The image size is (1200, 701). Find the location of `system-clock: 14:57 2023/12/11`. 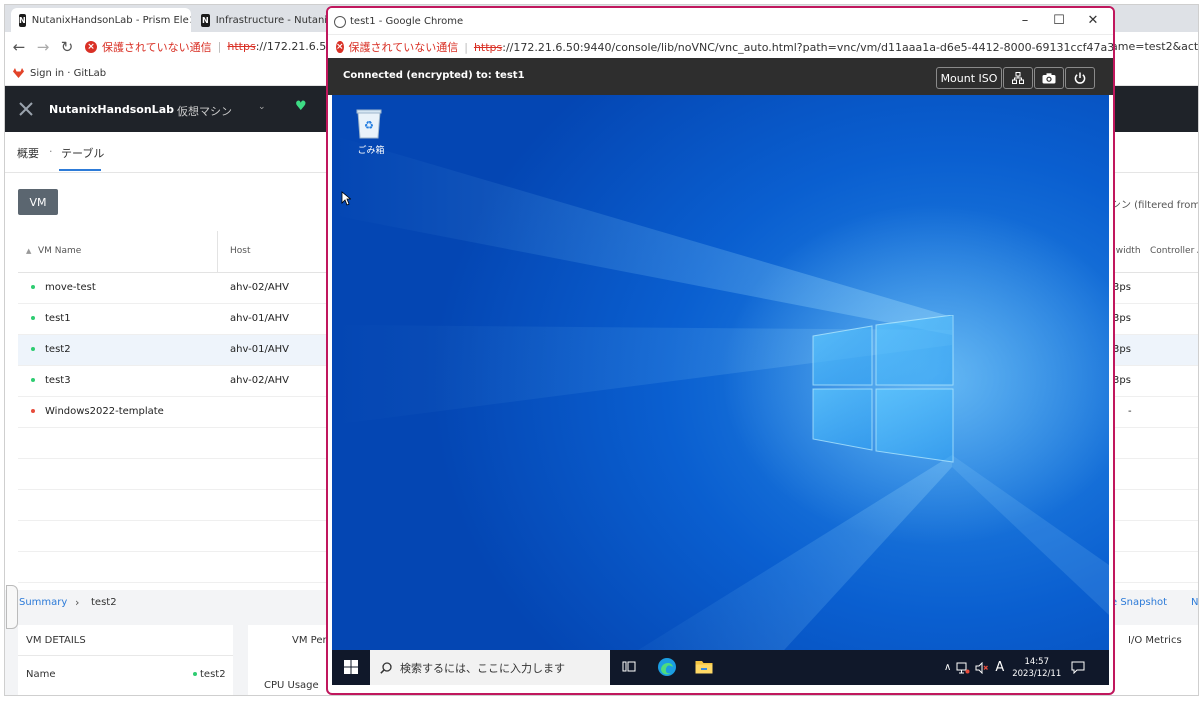

system-clock: 14:57 2023/12/11 is located at coordinates (1036, 668).